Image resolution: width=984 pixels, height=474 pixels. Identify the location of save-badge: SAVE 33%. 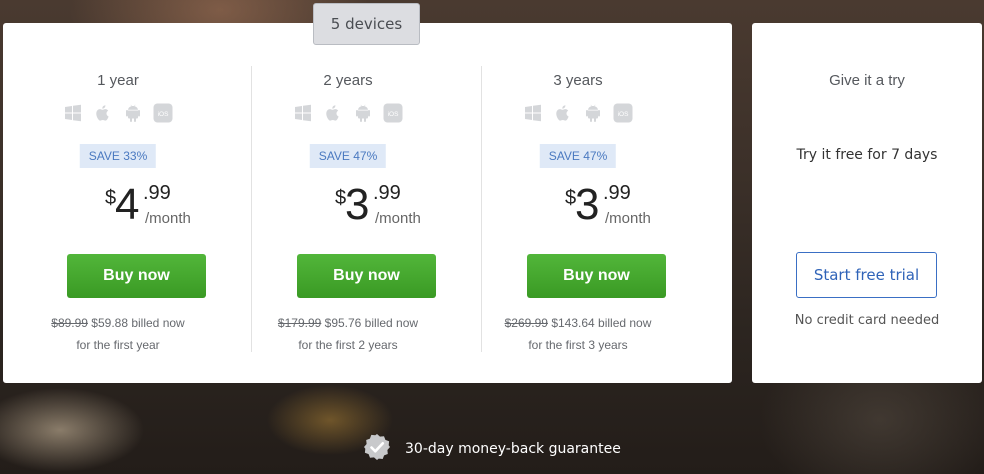
(118, 156).